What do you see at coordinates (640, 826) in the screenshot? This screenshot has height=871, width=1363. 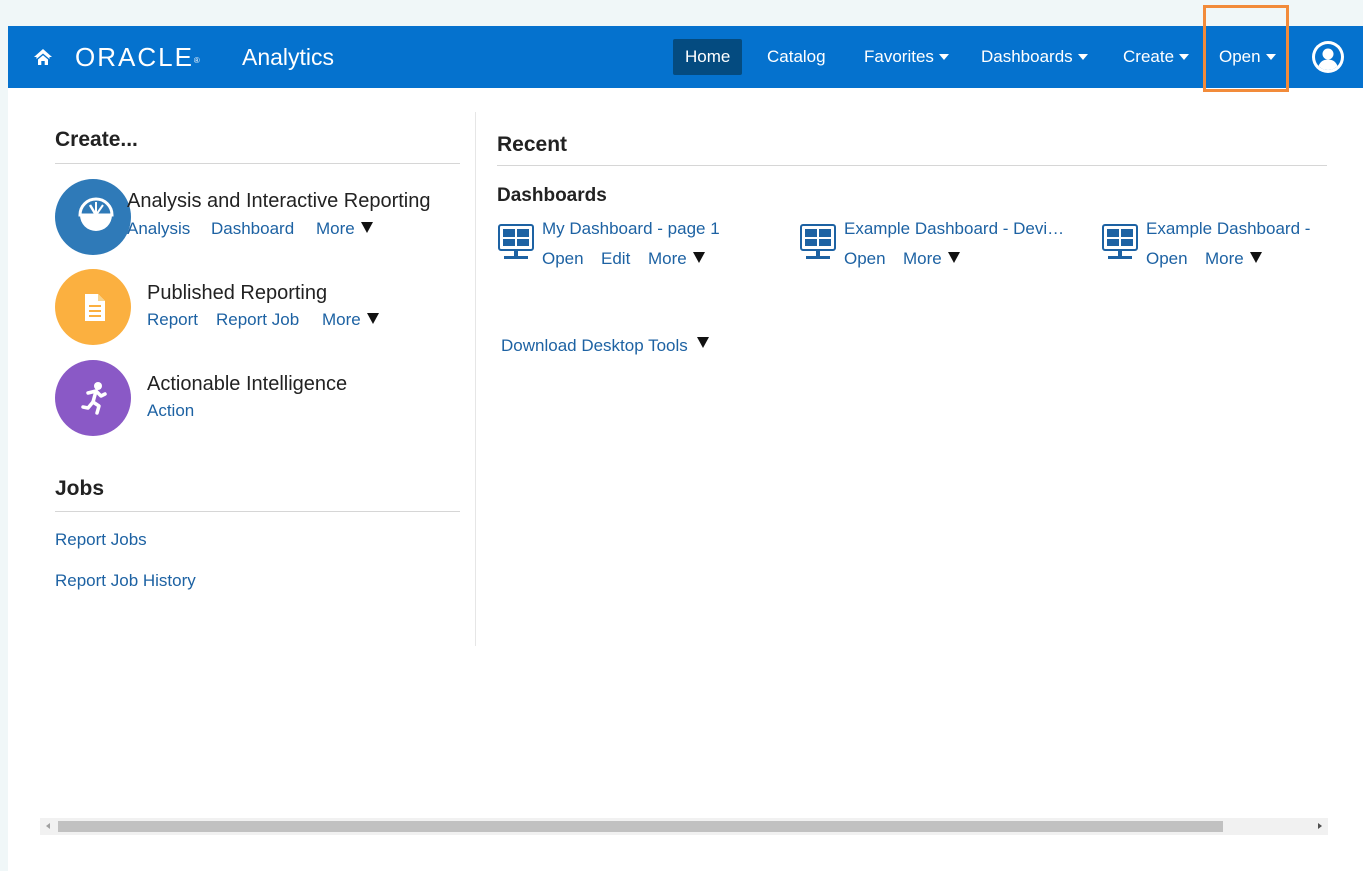 I see `scrollbar-thumb` at bounding box center [640, 826].